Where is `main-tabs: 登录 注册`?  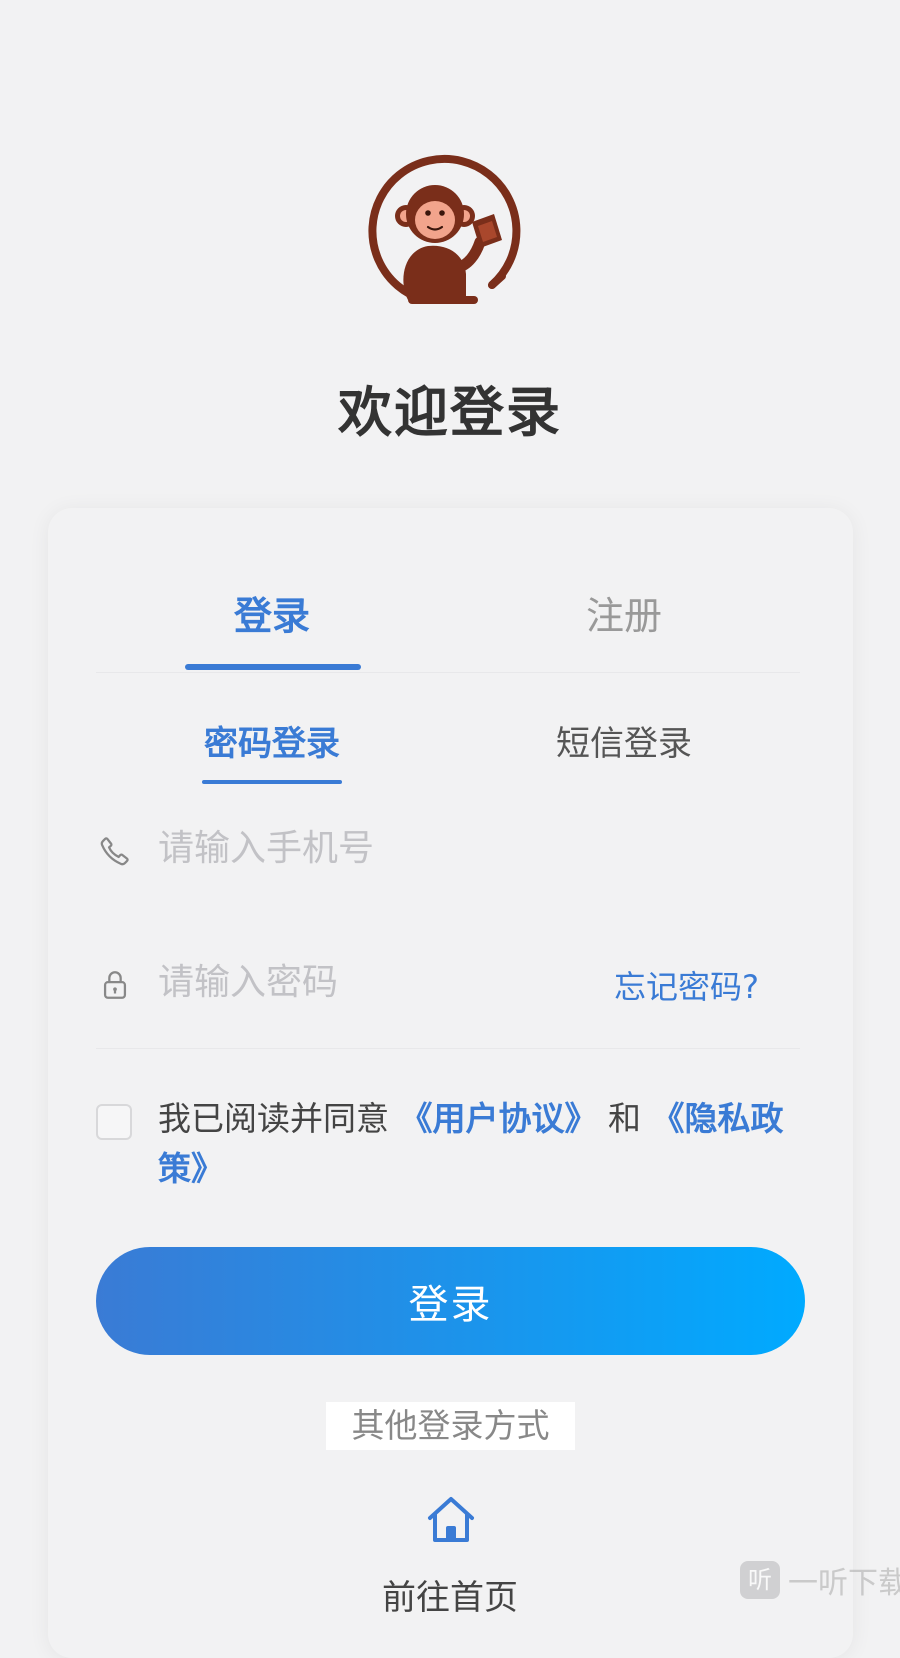 main-tabs: 登录 注册 is located at coordinates (448, 625).